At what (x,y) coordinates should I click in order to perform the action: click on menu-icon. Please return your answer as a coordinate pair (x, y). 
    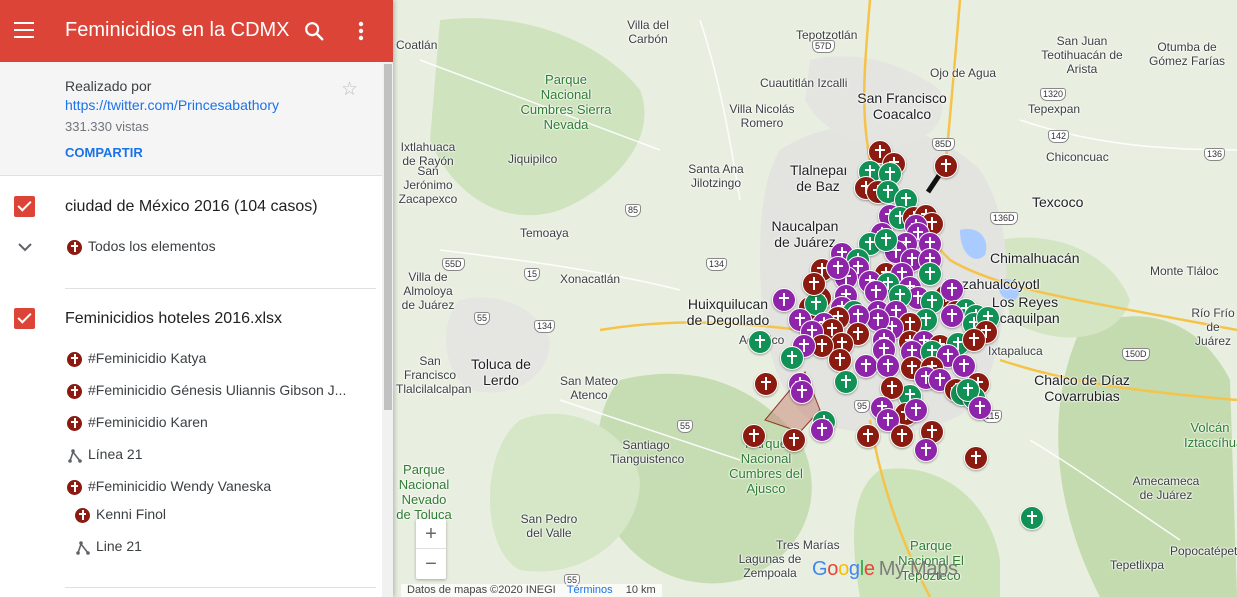
    Looking at the image, I should click on (24, 30).